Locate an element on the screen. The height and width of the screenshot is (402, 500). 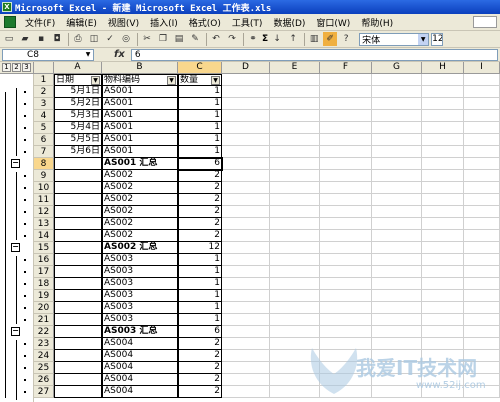
cell-a: 5月5日 is located at coordinates (78, 140).